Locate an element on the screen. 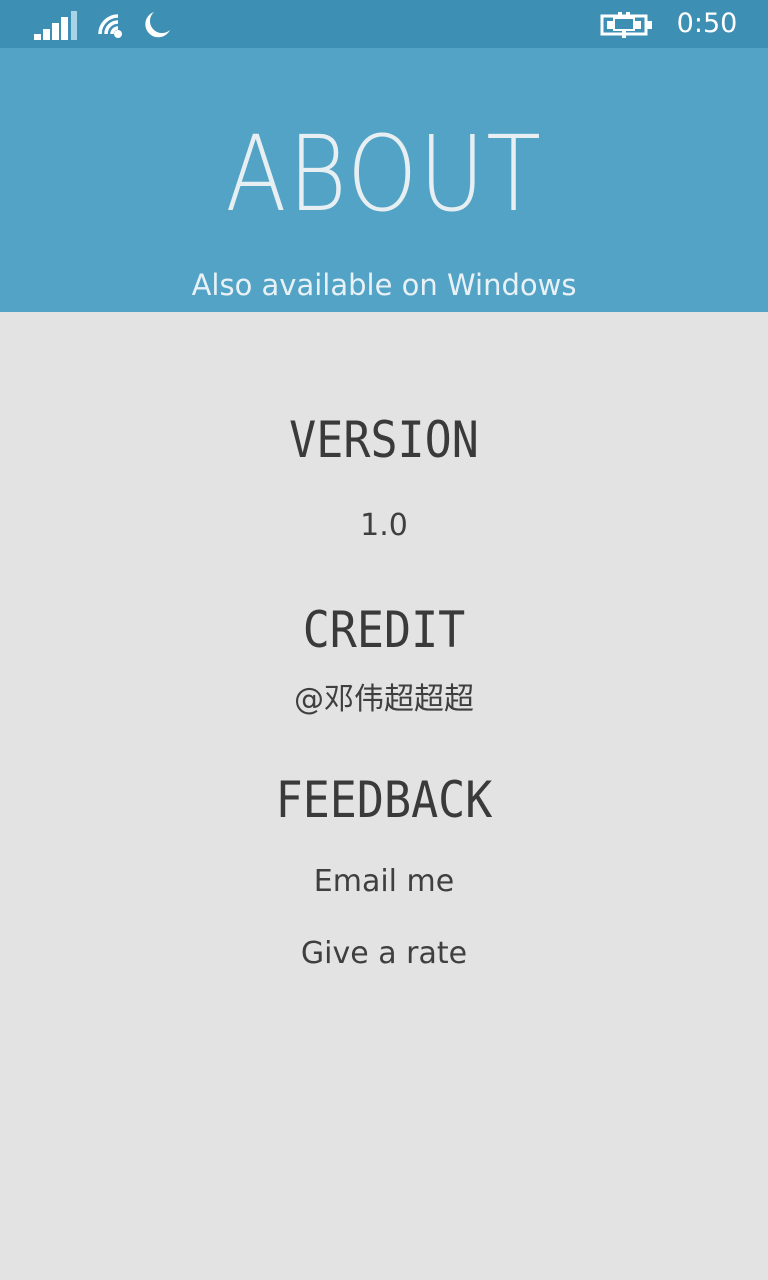  feedback-heading: FEEDBACK is located at coordinates (384, 800).